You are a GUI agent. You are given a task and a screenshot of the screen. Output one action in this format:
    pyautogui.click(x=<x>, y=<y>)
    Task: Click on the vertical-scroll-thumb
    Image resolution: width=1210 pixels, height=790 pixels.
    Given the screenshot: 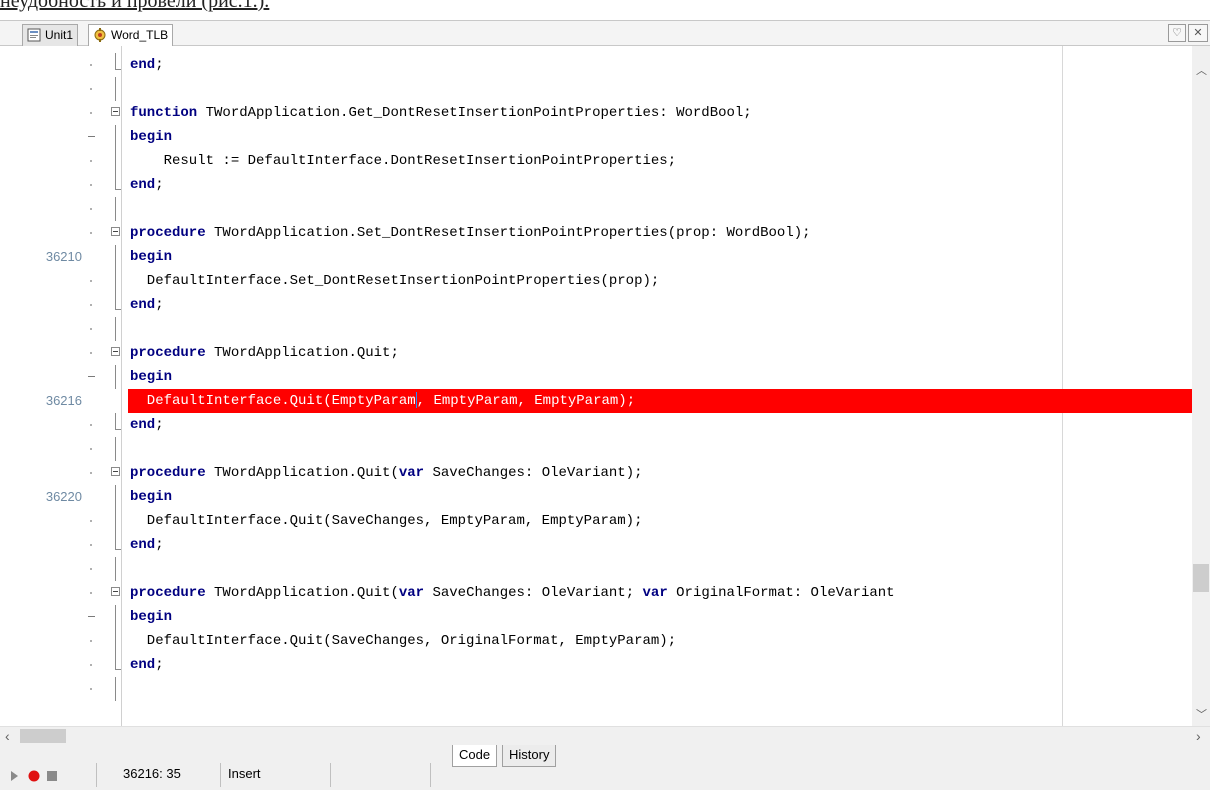 What is the action you would take?
    pyautogui.click(x=1201, y=578)
    